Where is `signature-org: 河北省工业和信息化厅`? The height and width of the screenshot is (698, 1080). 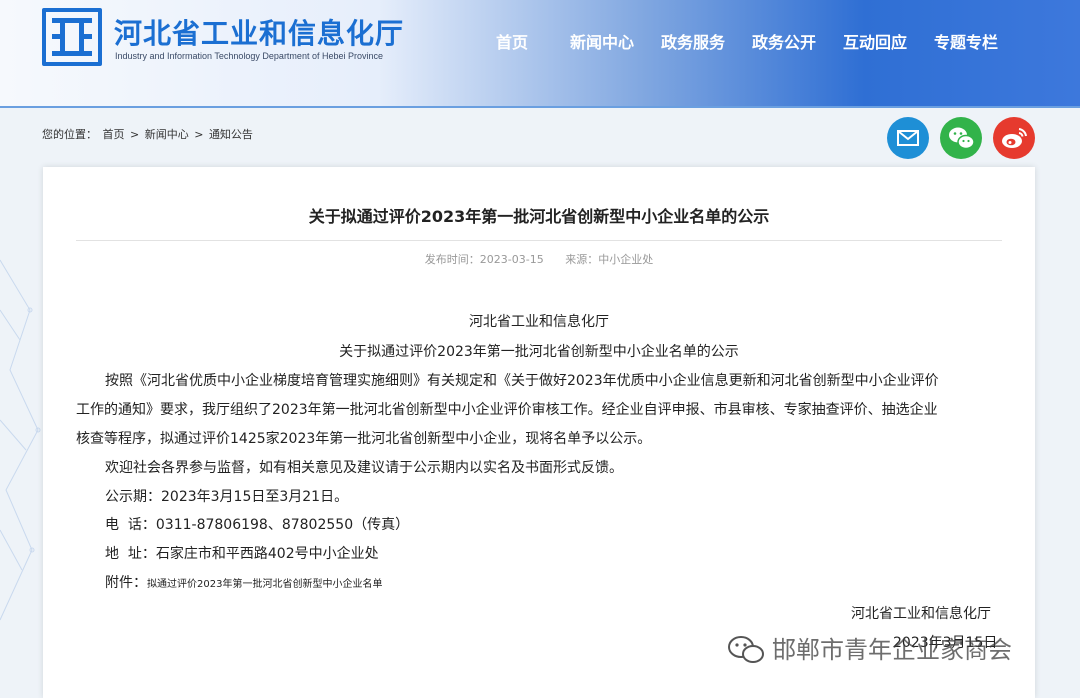 signature-org: 河北省工业和信息化厅 is located at coordinates (921, 614).